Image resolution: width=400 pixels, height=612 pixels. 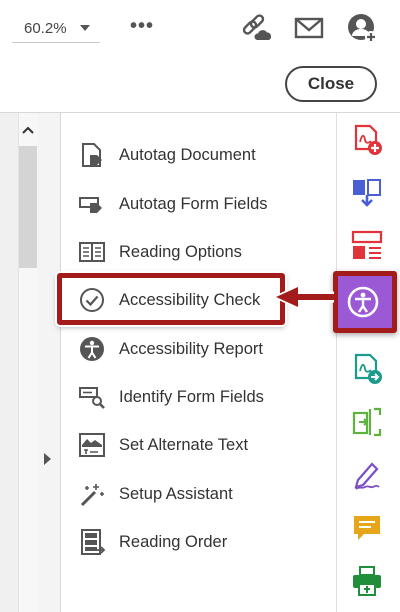 I want to click on zoom-dropdown: 60.2%, so click(x=56, y=28).